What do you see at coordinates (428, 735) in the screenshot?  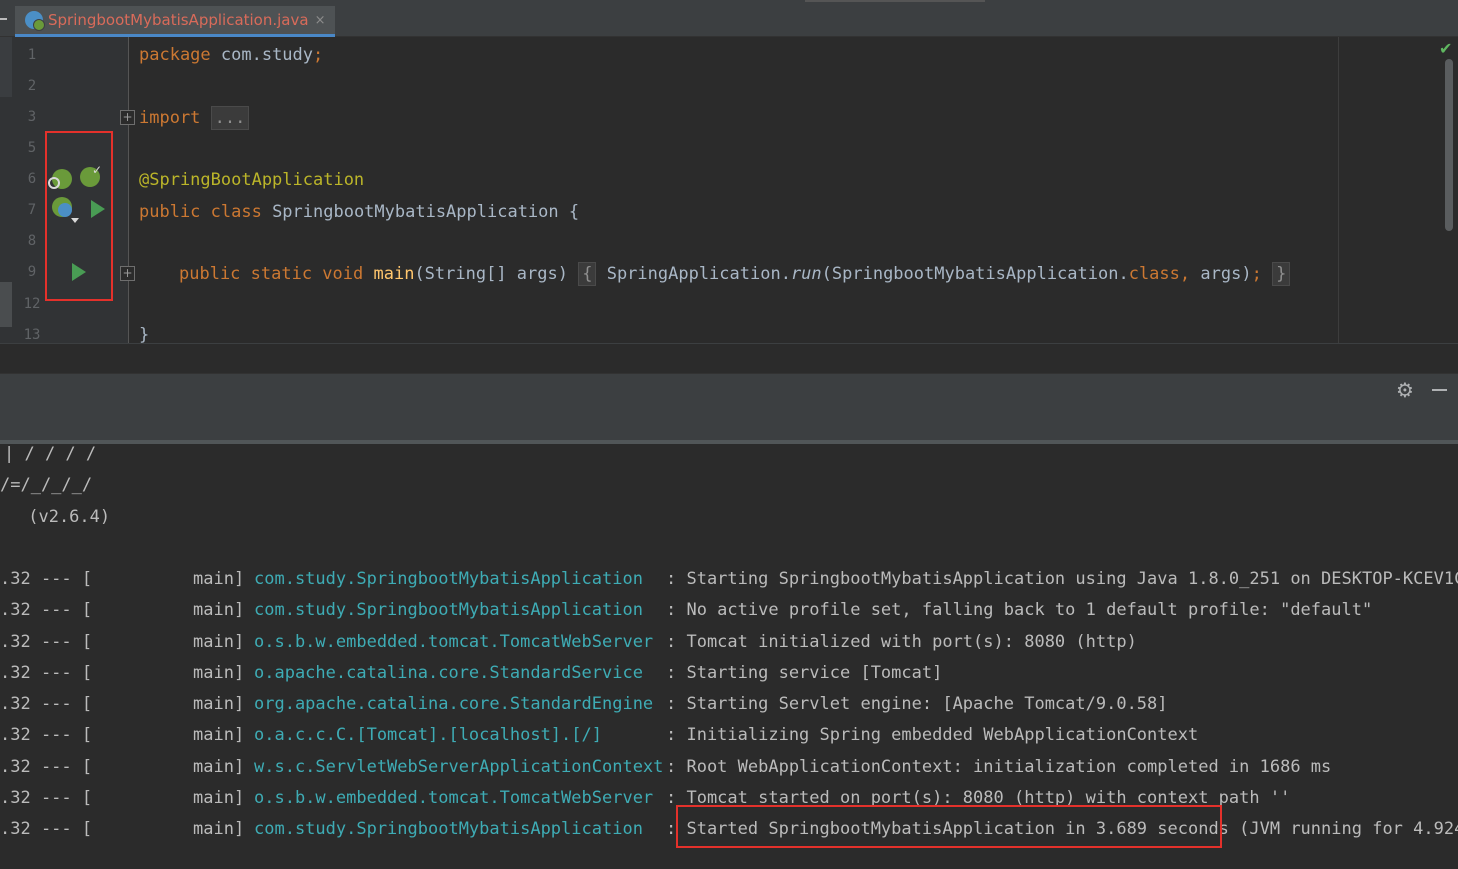 I see `log-logger: o.a.c.c.C.[Tomcat].[localhost].[/]` at bounding box center [428, 735].